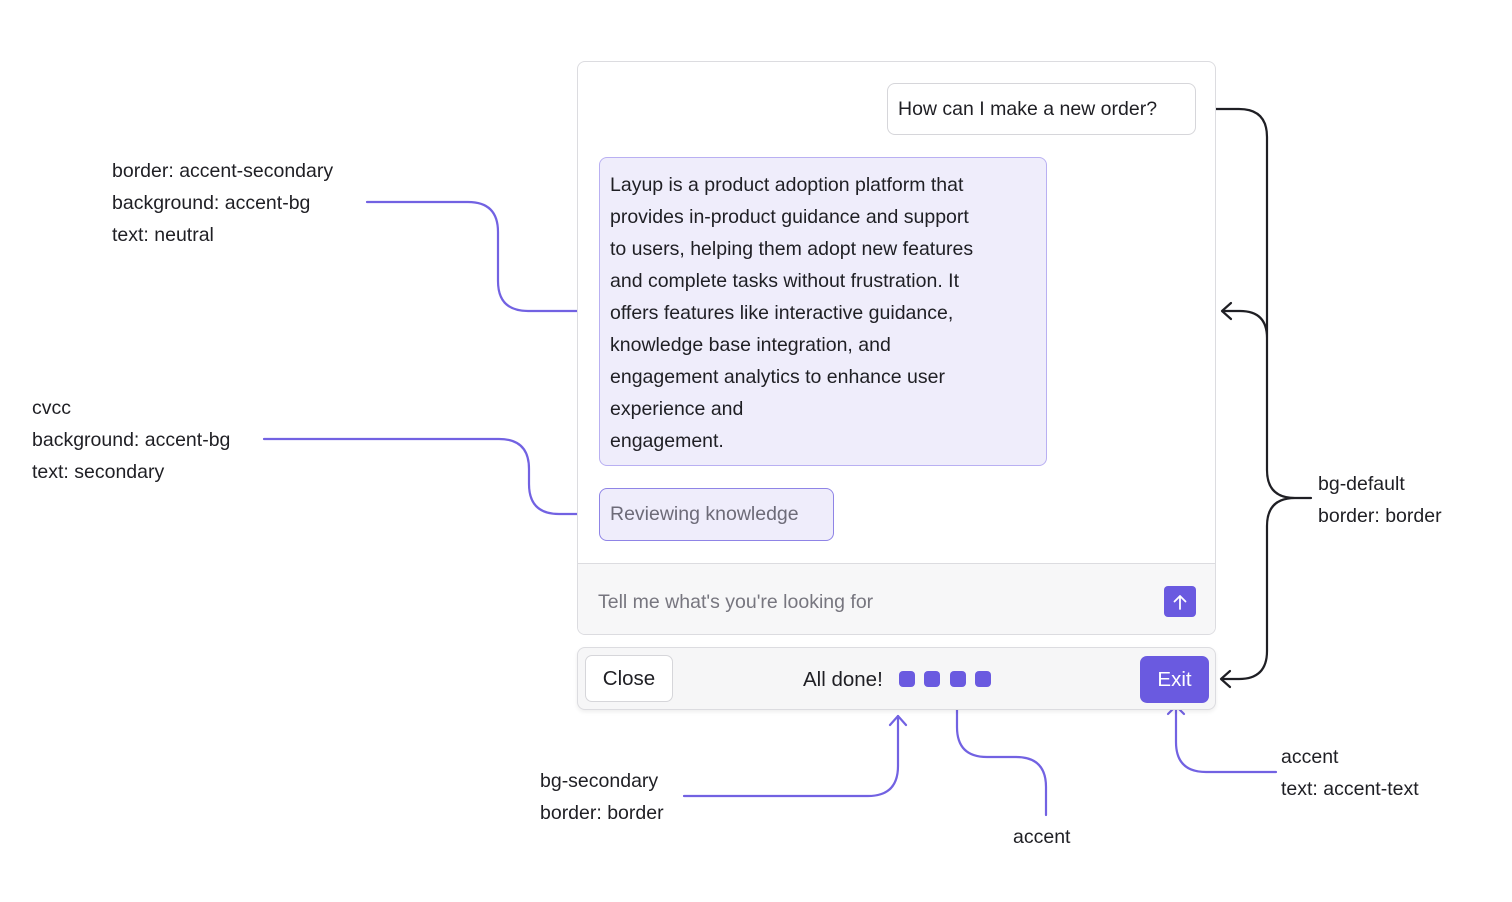 The image size is (1512, 902). I want to click on progress-label: All done!, so click(843, 679).